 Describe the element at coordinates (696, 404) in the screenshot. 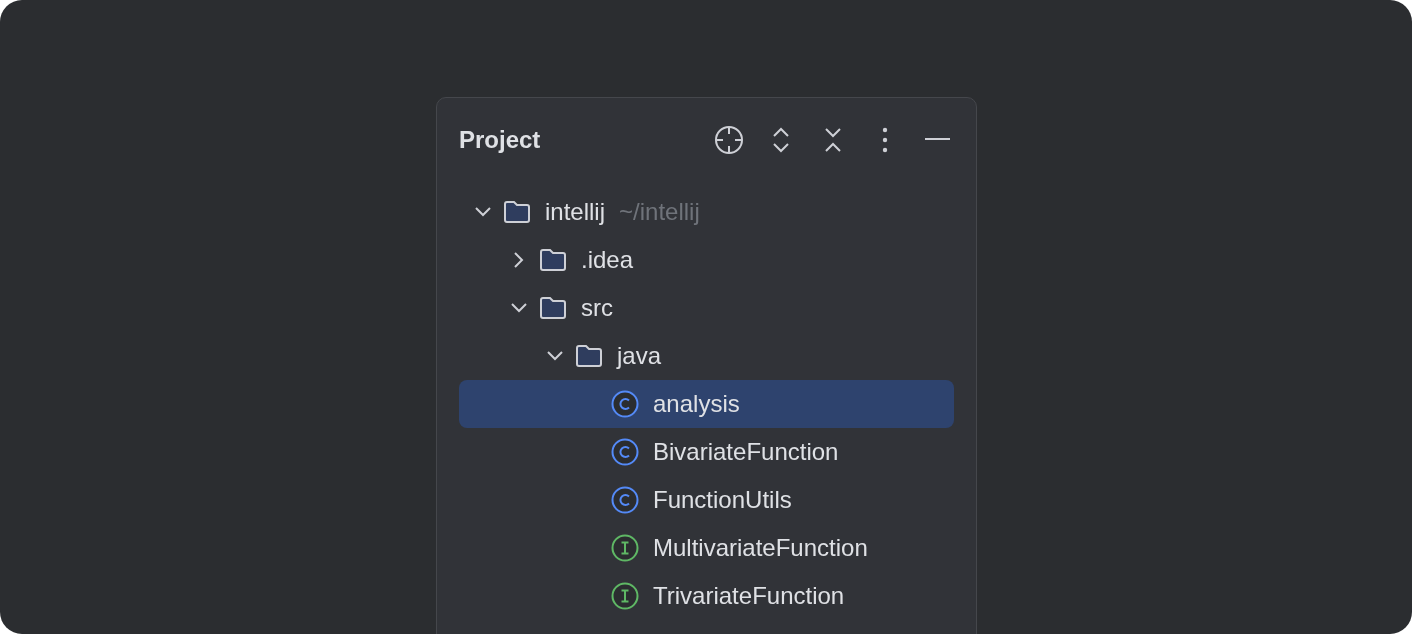

I see `item-label: analysis` at that location.